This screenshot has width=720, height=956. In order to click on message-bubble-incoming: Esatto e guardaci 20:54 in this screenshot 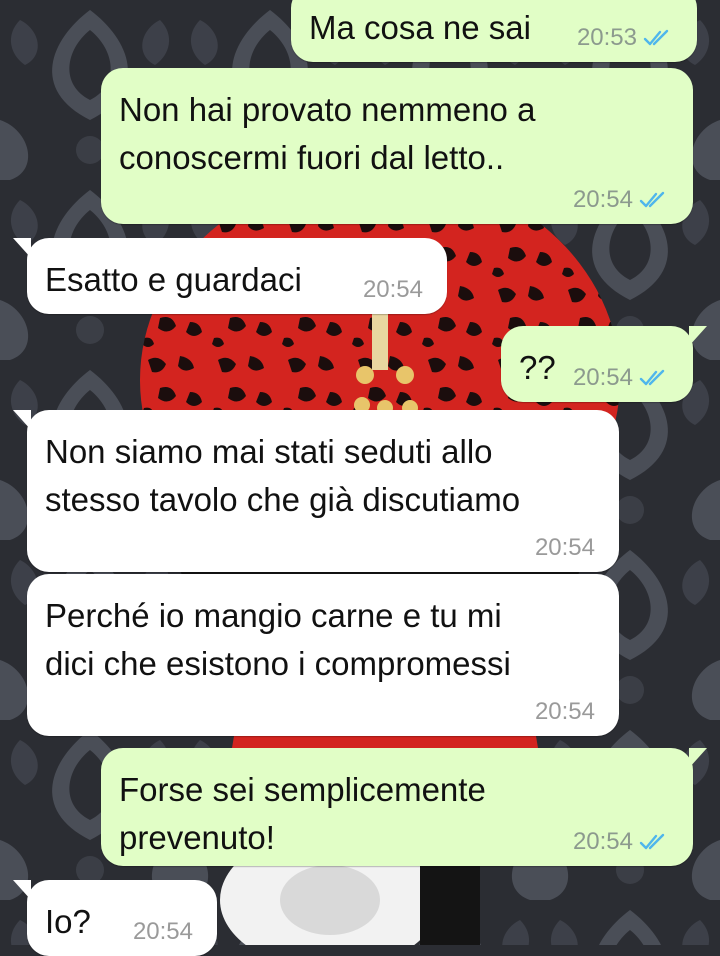, I will do `click(230, 276)`.